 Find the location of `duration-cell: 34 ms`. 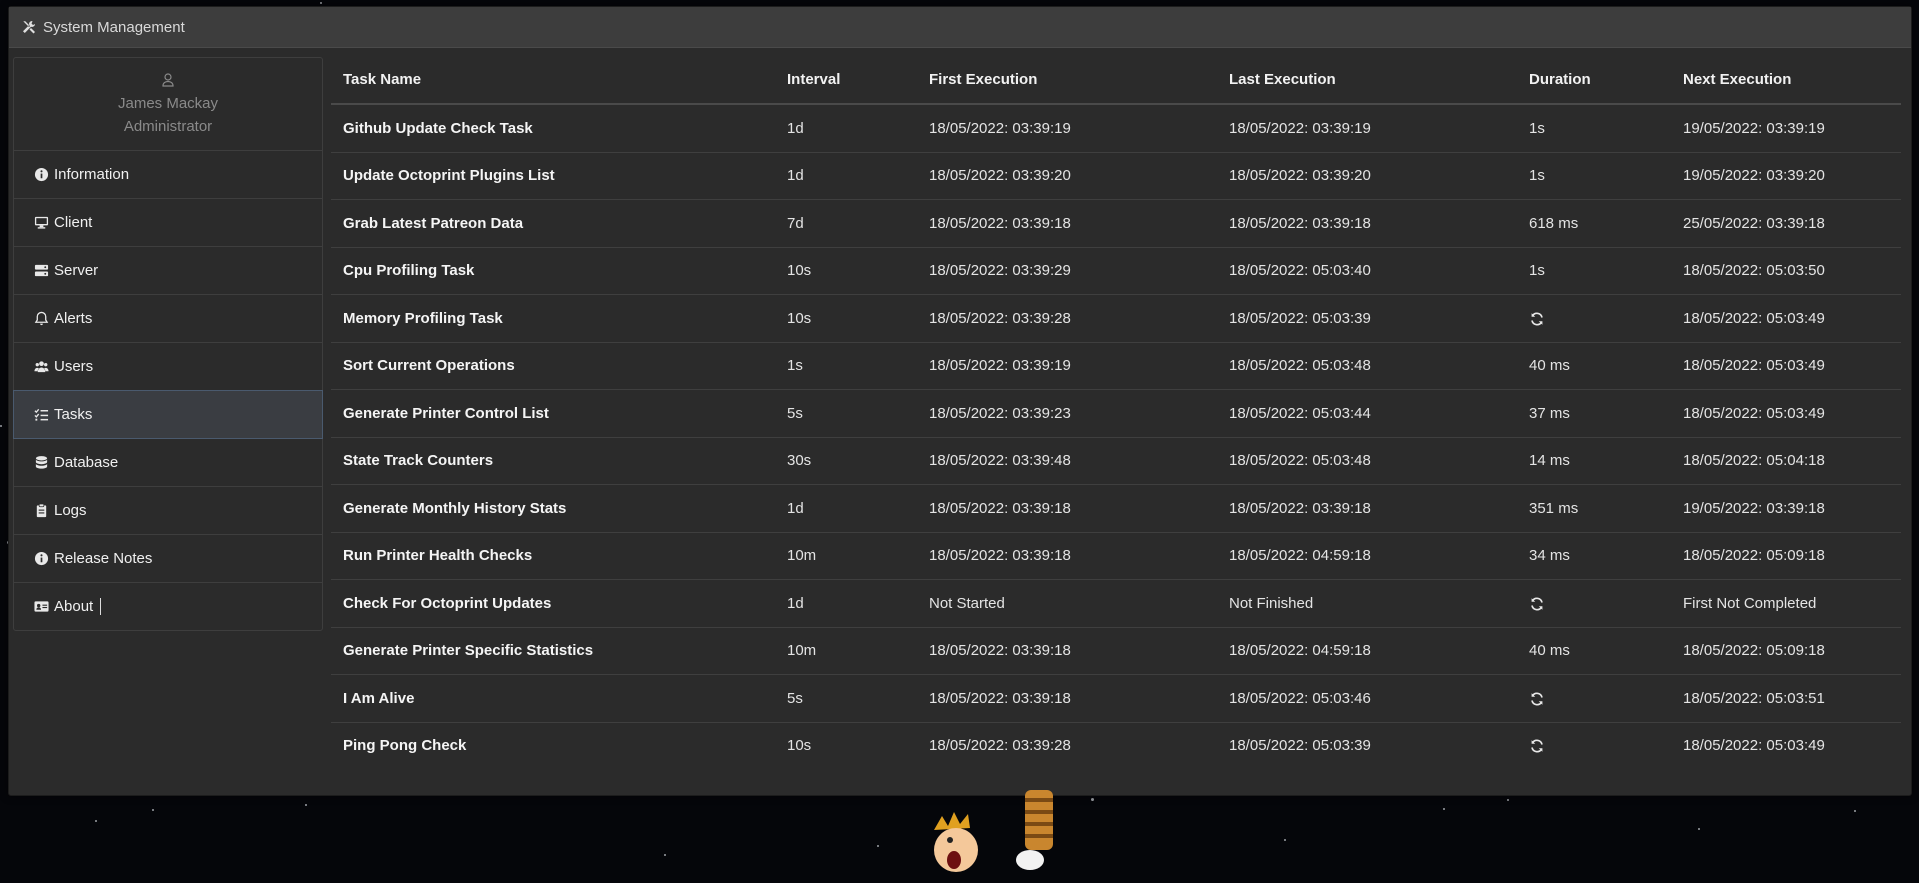

duration-cell: 34 ms is located at coordinates (1594, 555).